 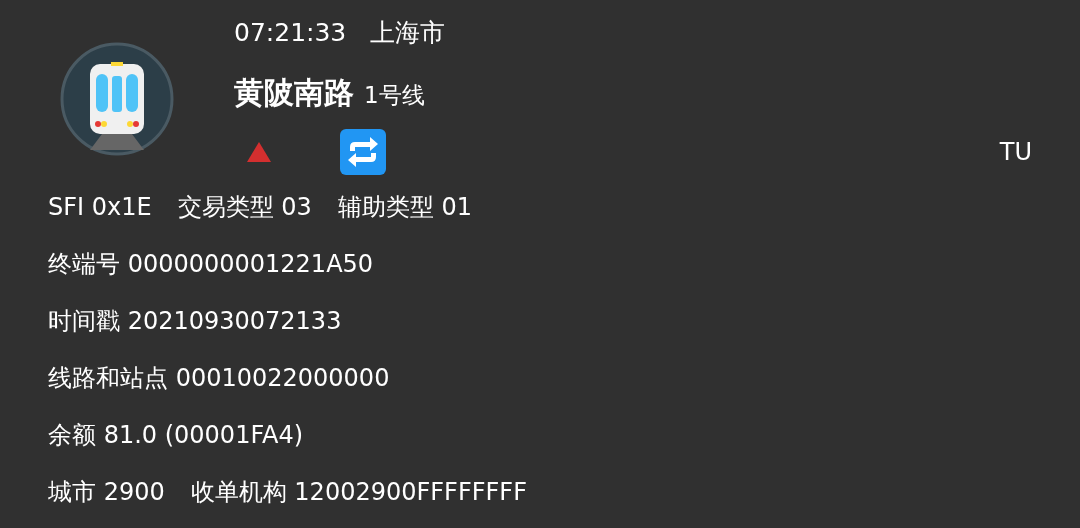 I want to click on field-text: 终端号 0000000001221A50, so click(x=211, y=264).